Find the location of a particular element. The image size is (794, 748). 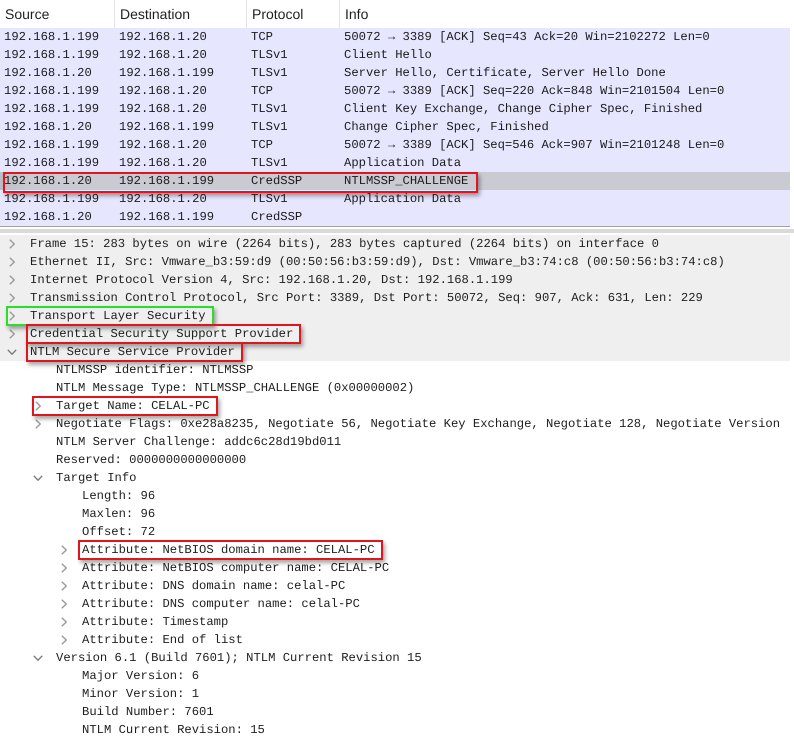

packet-row: 192.168.1.20 192.168.1.199 TLSv1 Server Hello, Certificate, Server Hello Done is located at coordinates (395, 73).